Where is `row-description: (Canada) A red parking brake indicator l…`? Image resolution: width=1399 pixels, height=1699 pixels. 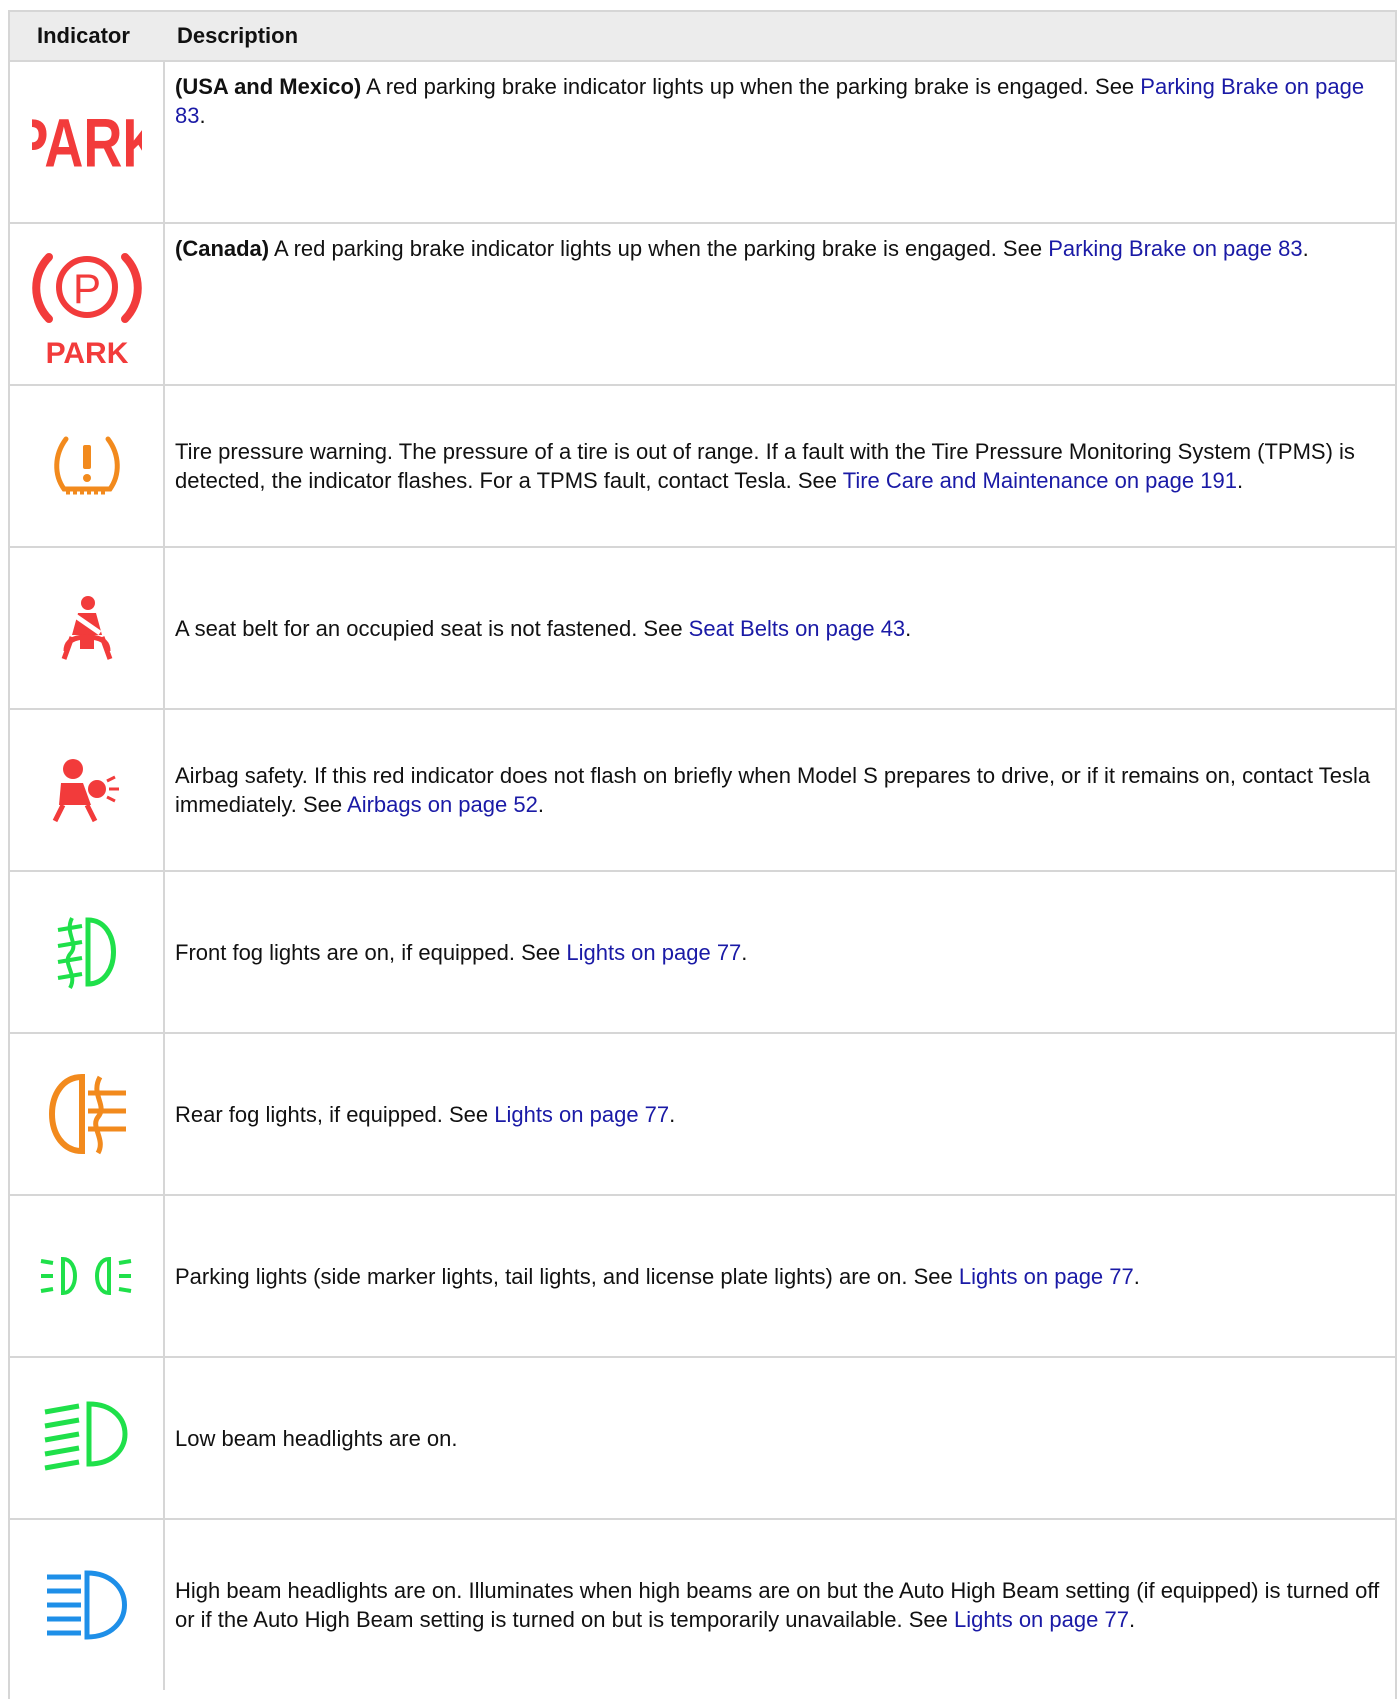
row-description: (Canada) A red parking brake indicator l… is located at coordinates (742, 248).